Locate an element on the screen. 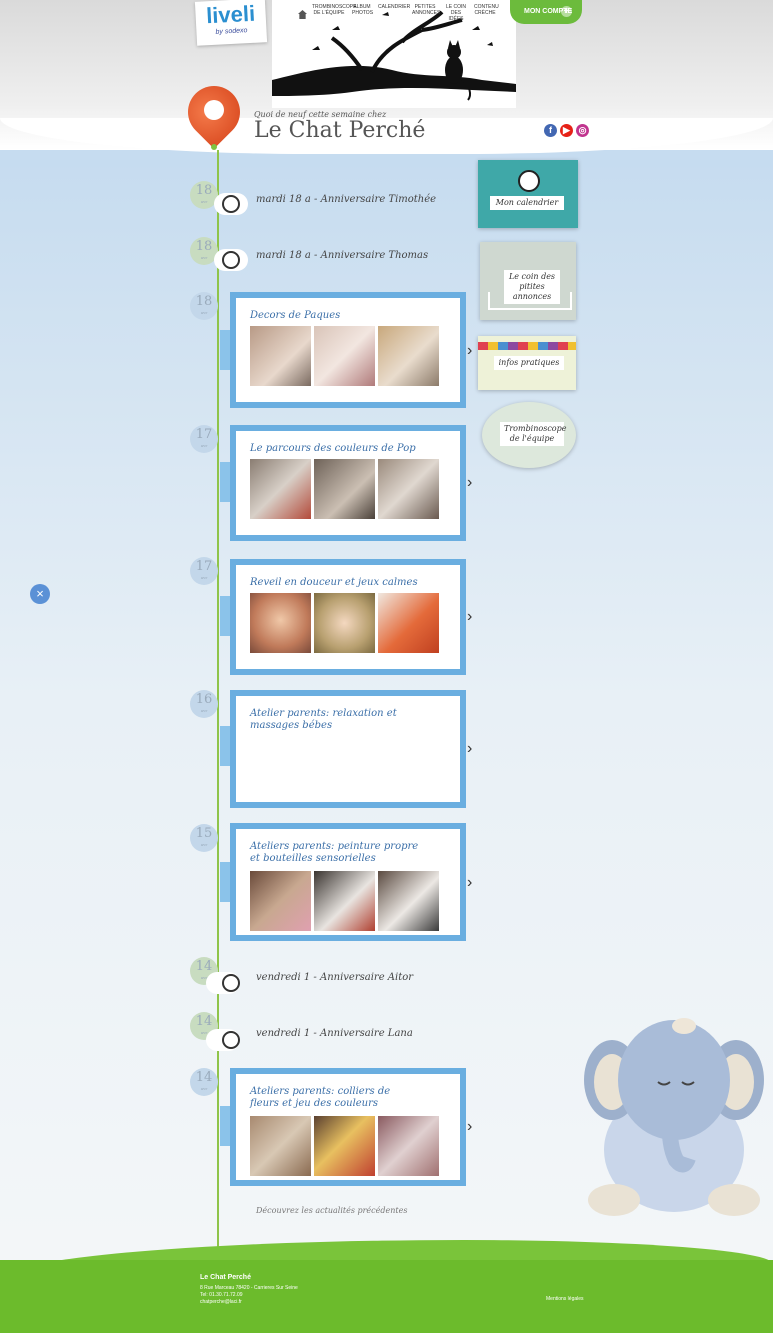  birthday-item: mardi 18 a - Anniversaire Thomas is located at coordinates (342, 255).